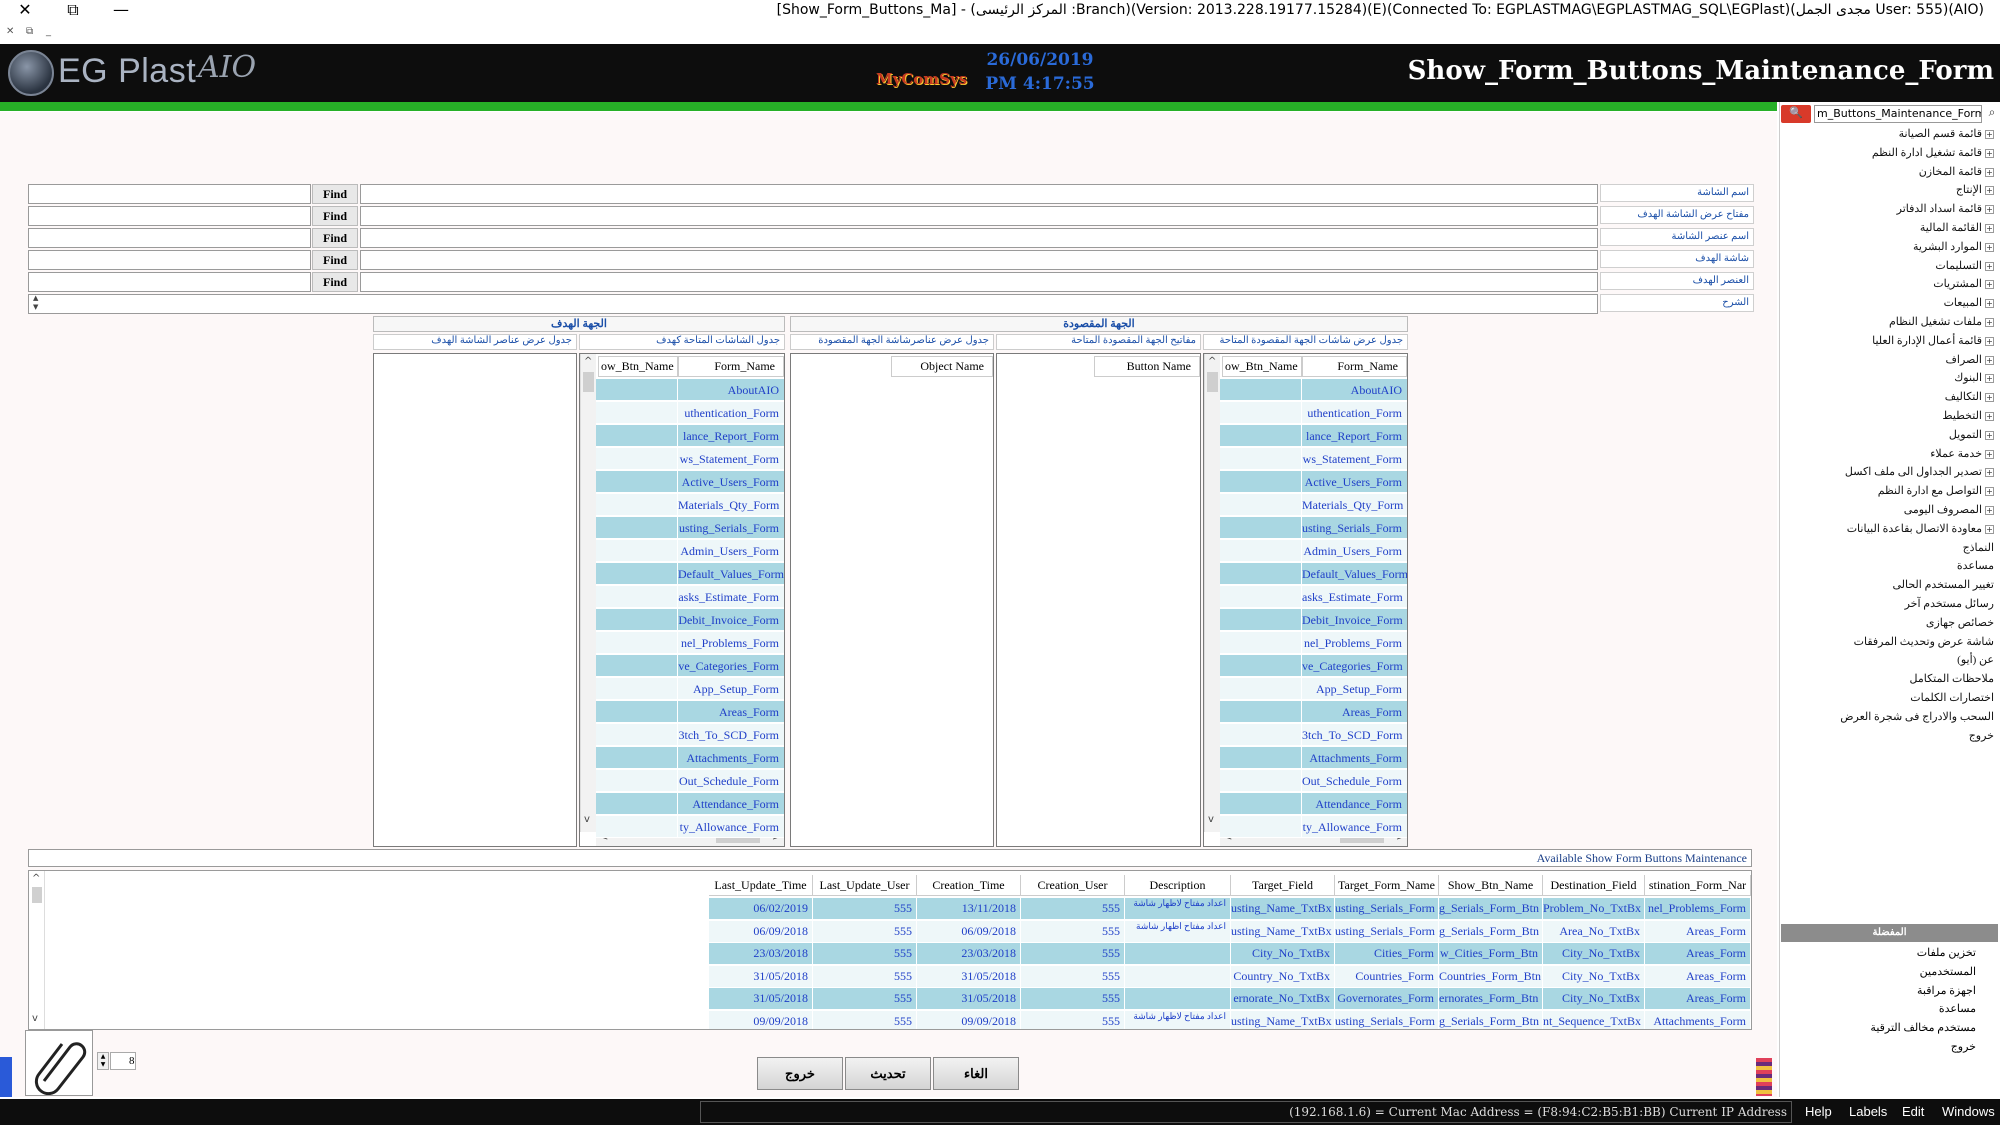  Describe the element at coordinates (1963, 1047) in the screenshot. I see `favorites-item: خروج` at that location.